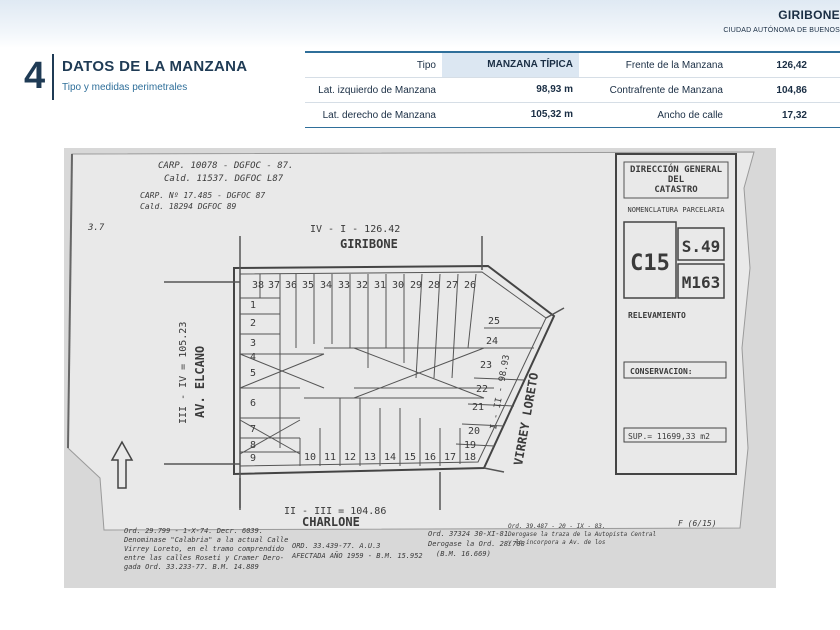 The height and width of the screenshot is (630, 840). I want to click on lot-number: 1, so click(253, 305).